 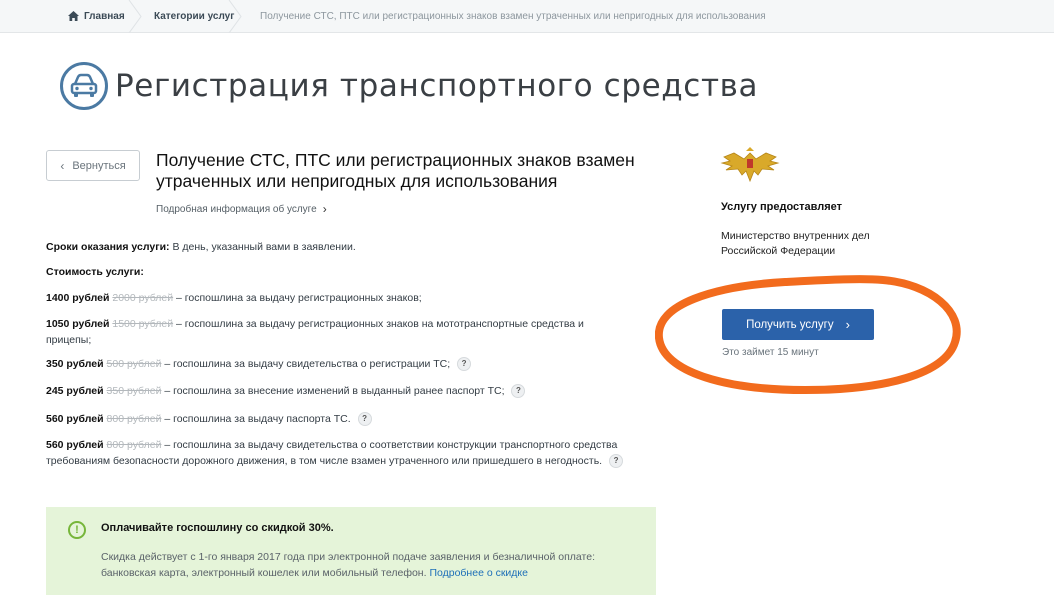 What do you see at coordinates (62, 165) in the screenshot?
I see `chevron-left-icon: ‹` at bounding box center [62, 165].